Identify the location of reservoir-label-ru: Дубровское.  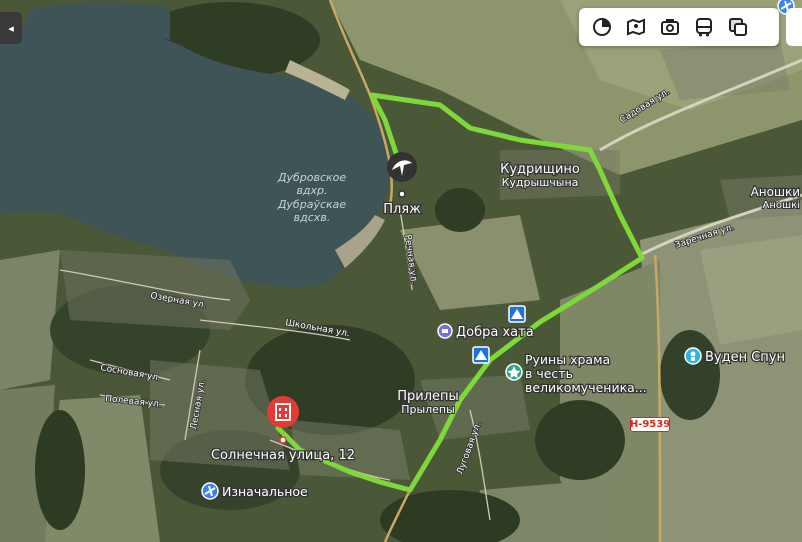
(312, 177).